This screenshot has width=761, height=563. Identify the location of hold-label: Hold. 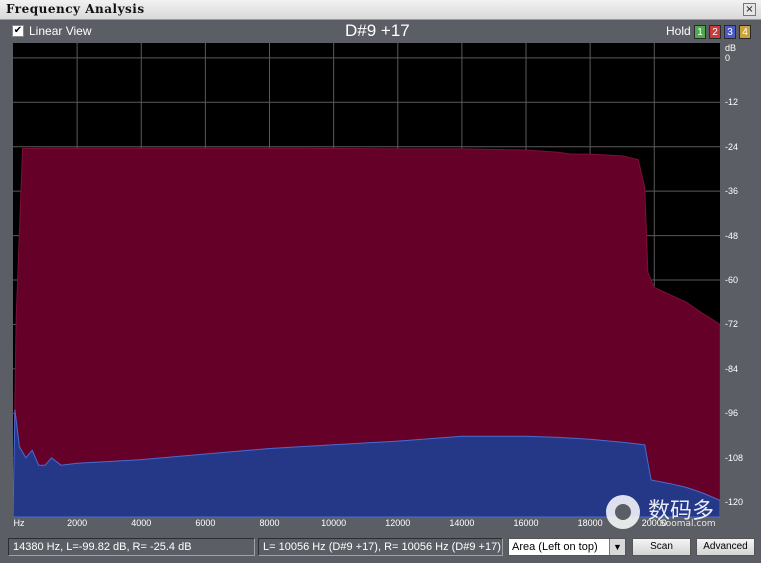
(678, 31).